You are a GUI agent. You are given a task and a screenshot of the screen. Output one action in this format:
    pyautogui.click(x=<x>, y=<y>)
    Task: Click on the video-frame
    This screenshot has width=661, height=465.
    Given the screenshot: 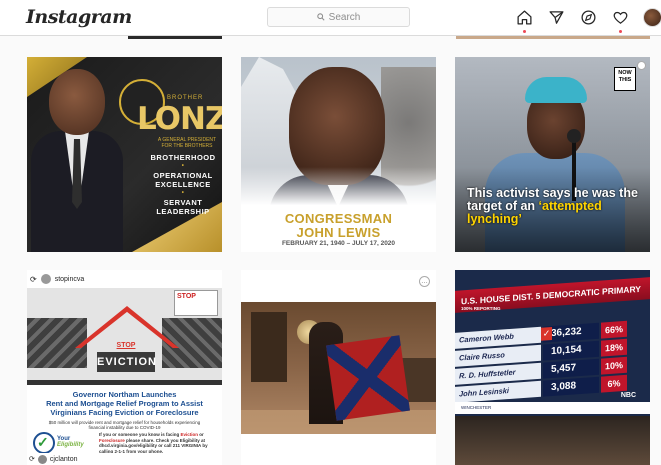 What is the action you would take?
    pyautogui.click(x=338, y=368)
    